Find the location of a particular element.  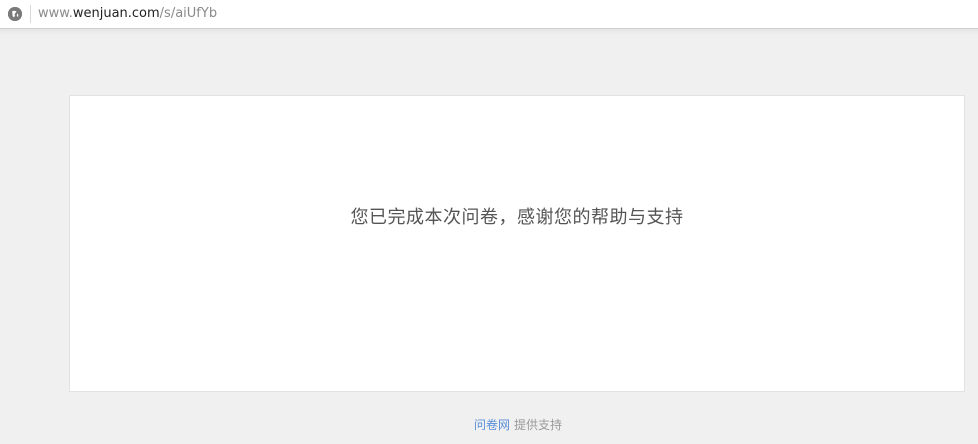

address-divider is located at coordinates (30, 14).